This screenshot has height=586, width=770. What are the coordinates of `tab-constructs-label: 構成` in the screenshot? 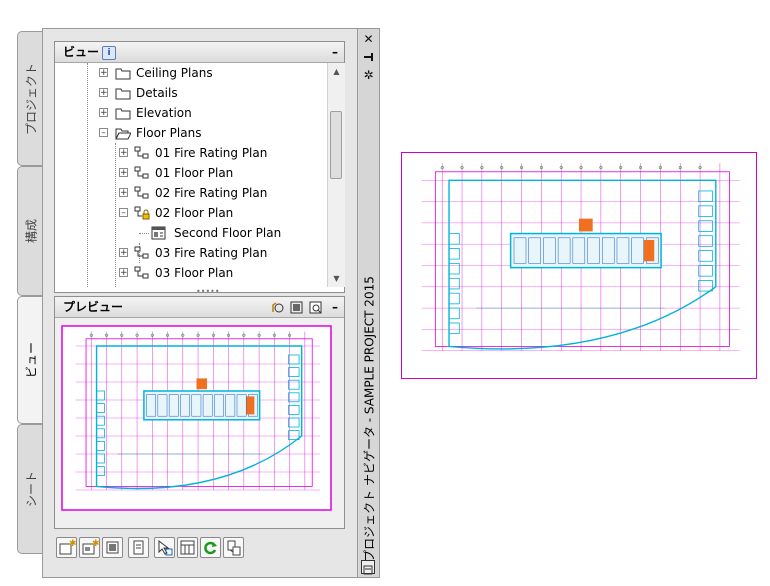 It's located at (31, 231).